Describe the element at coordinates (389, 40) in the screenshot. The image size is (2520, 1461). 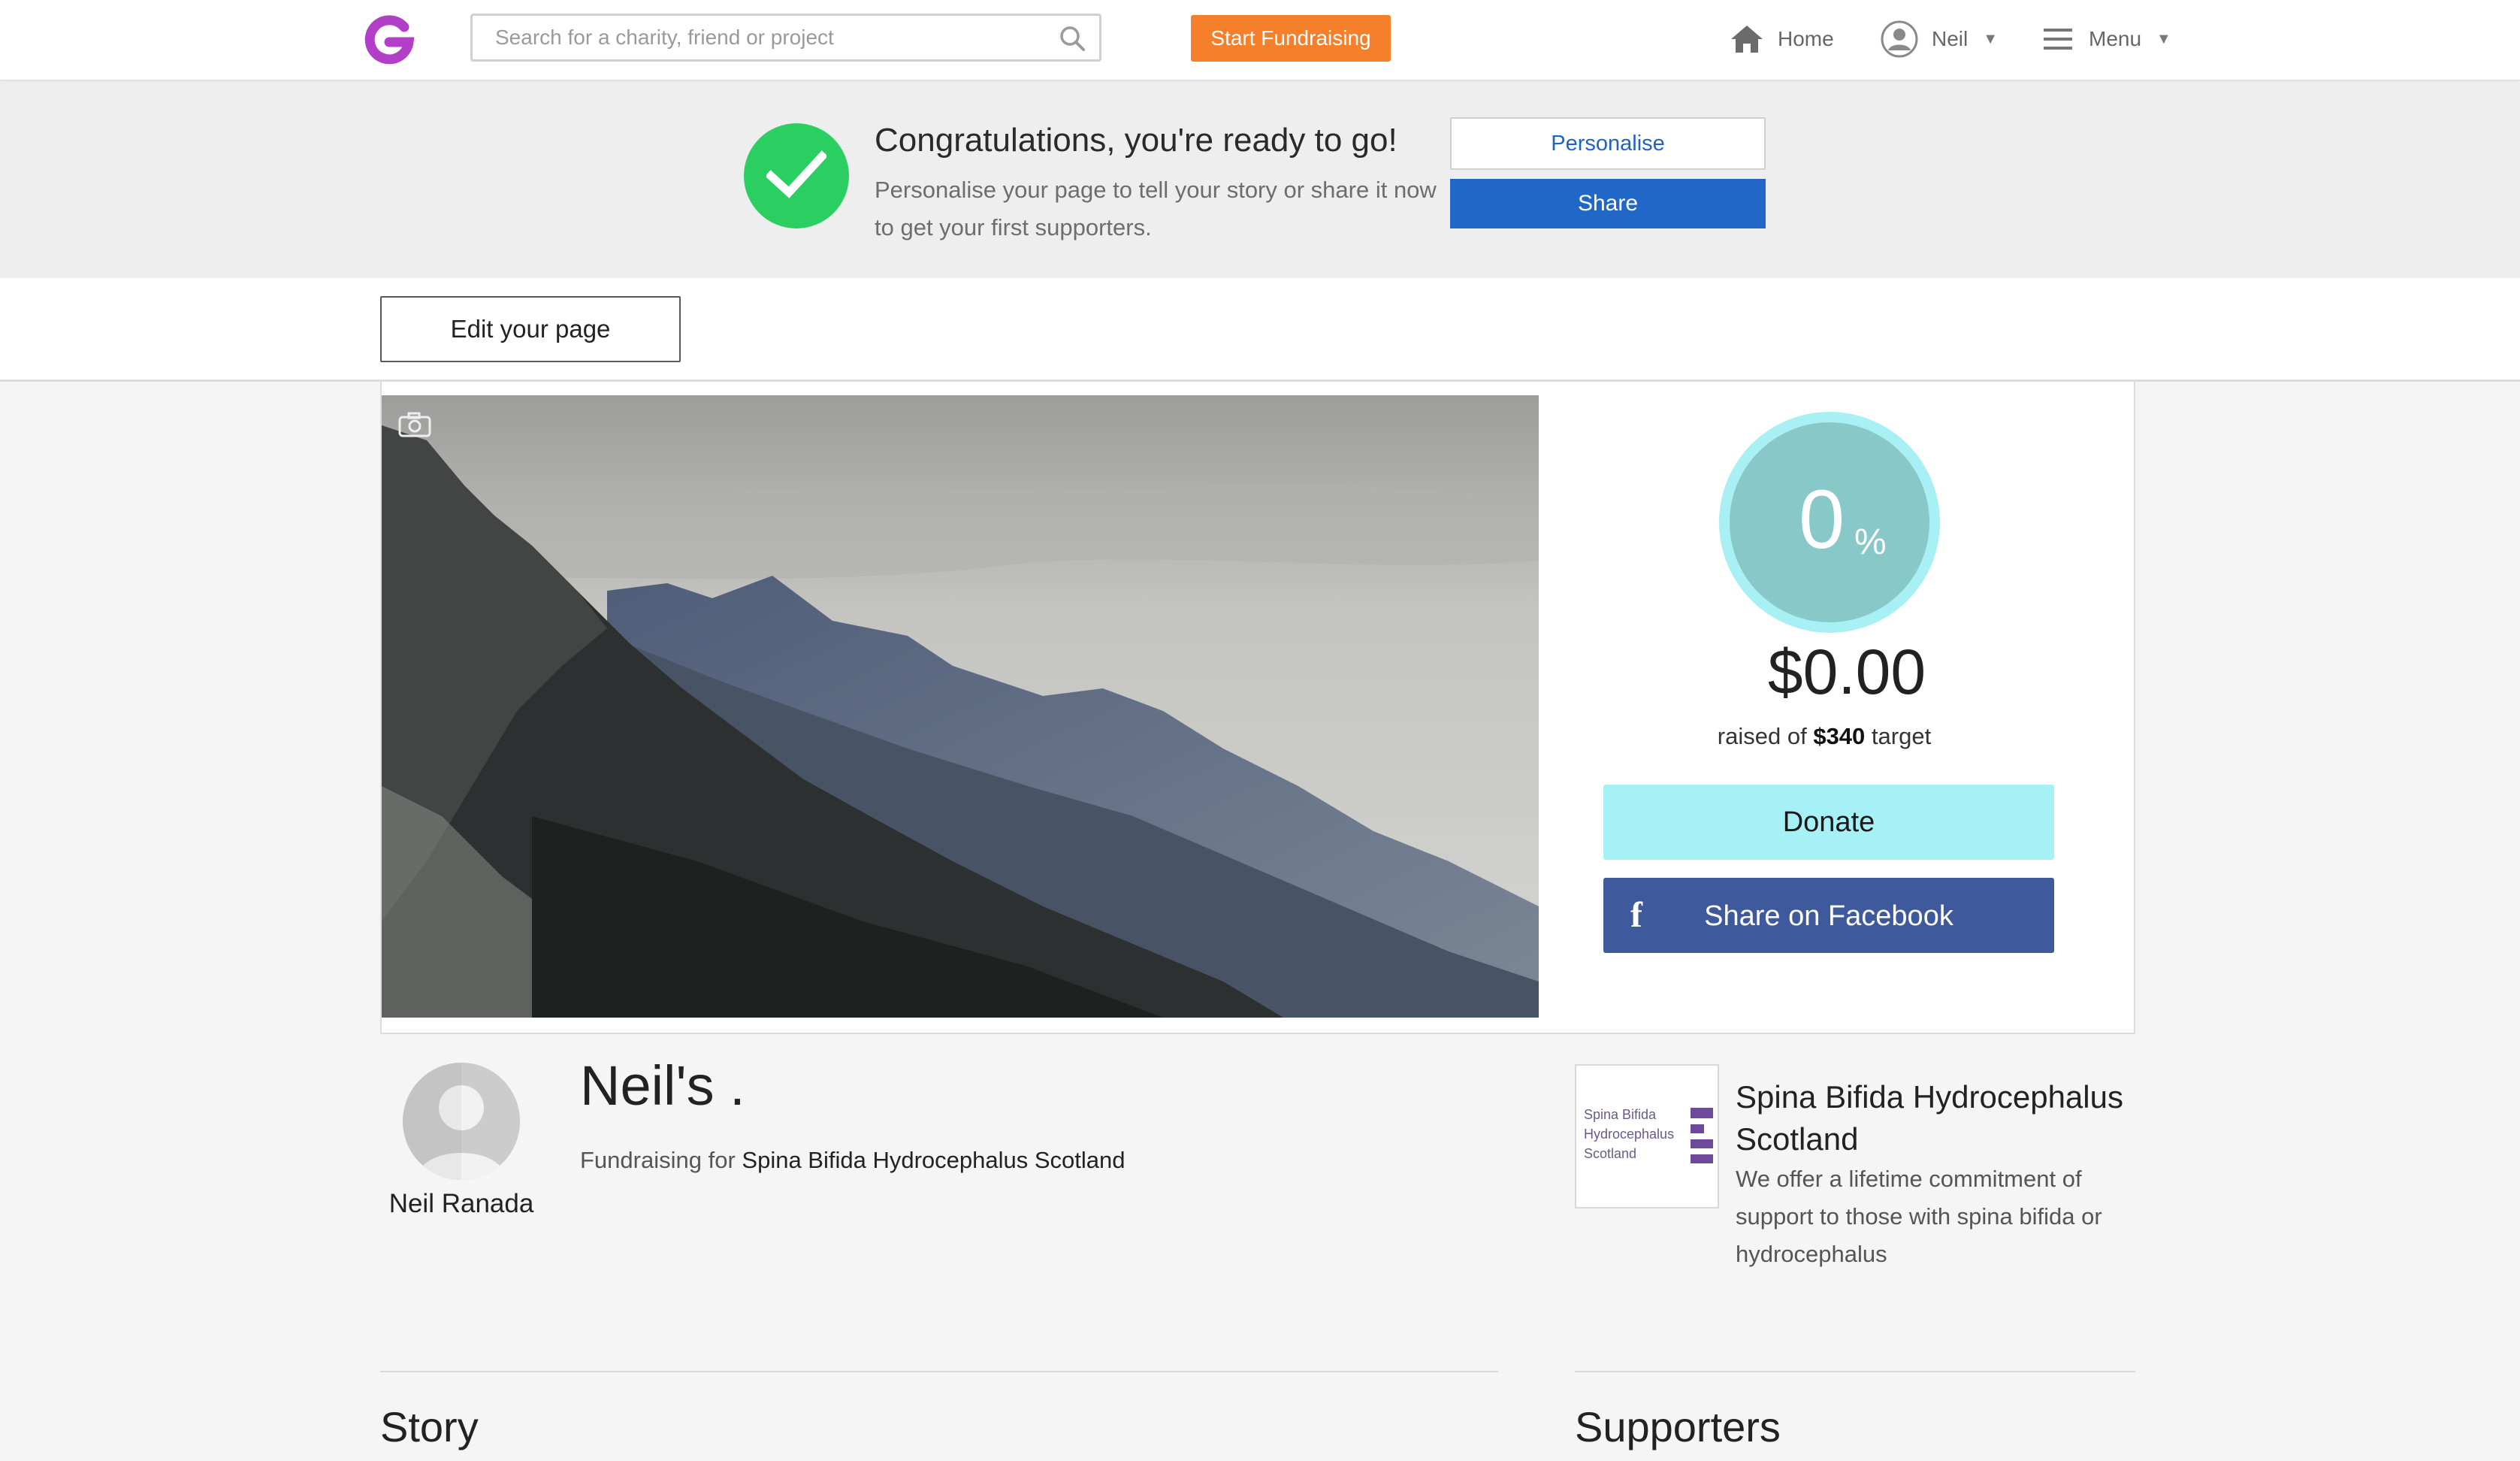
I see `site-logo-icon` at that location.